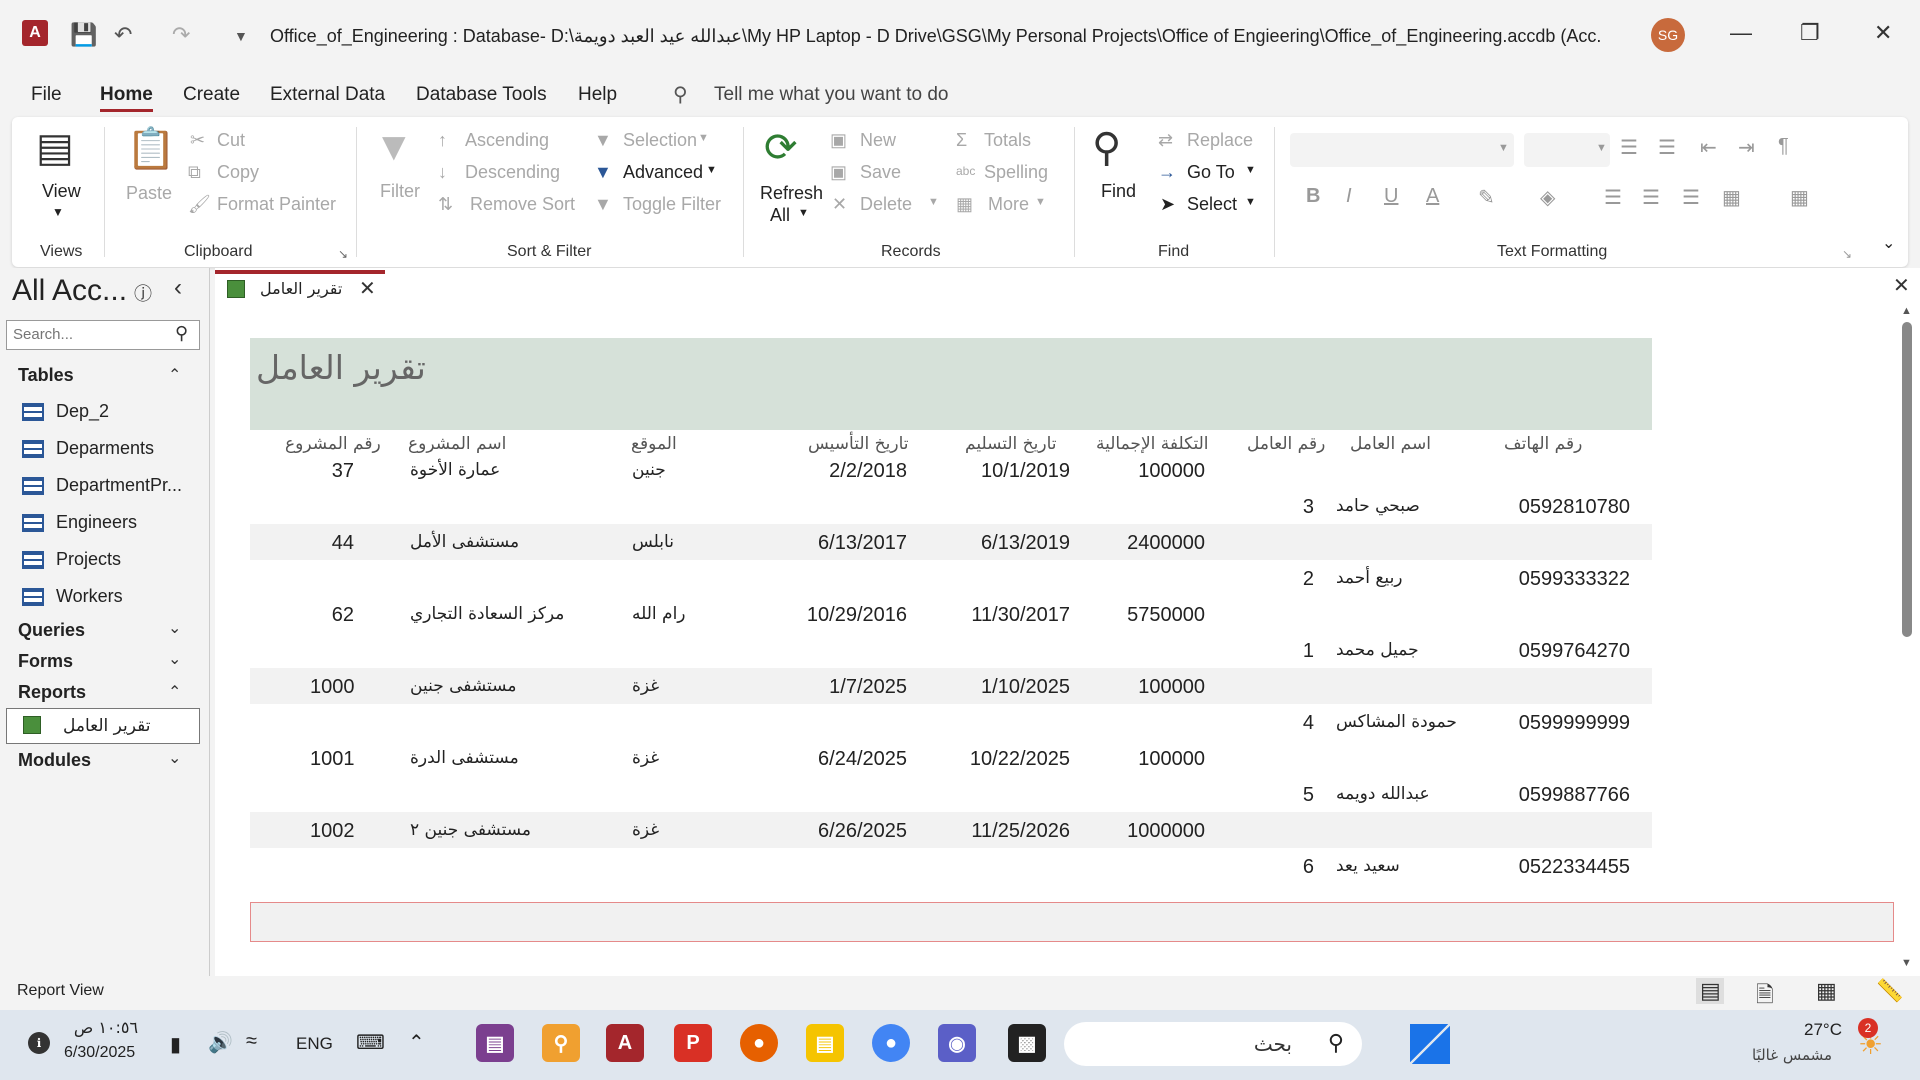 This screenshot has width=1920, height=1080. I want to click on redo-icon: ↷, so click(181, 35).